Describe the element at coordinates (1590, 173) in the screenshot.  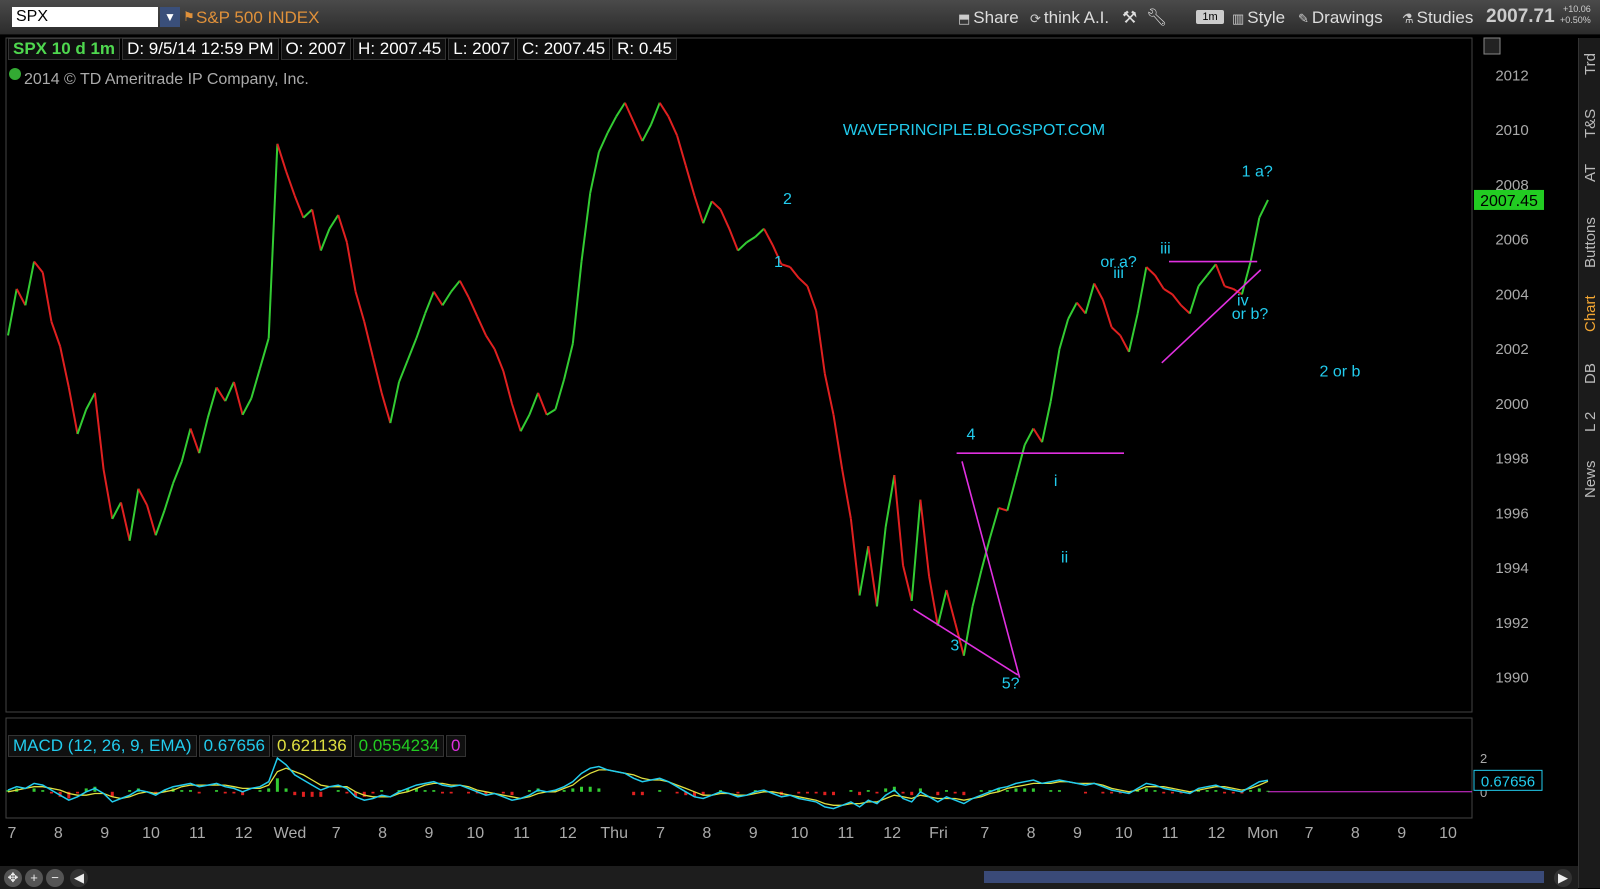
I see `right-tab-at: AT` at that location.